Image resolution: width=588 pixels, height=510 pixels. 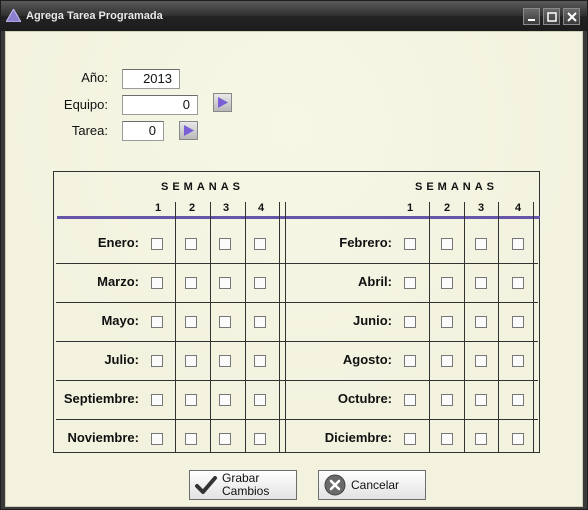 What do you see at coordinates (203, 187) in the screenshot?
I see `semanas-header-left: SEMANAS` at bounding box center [203, 187].